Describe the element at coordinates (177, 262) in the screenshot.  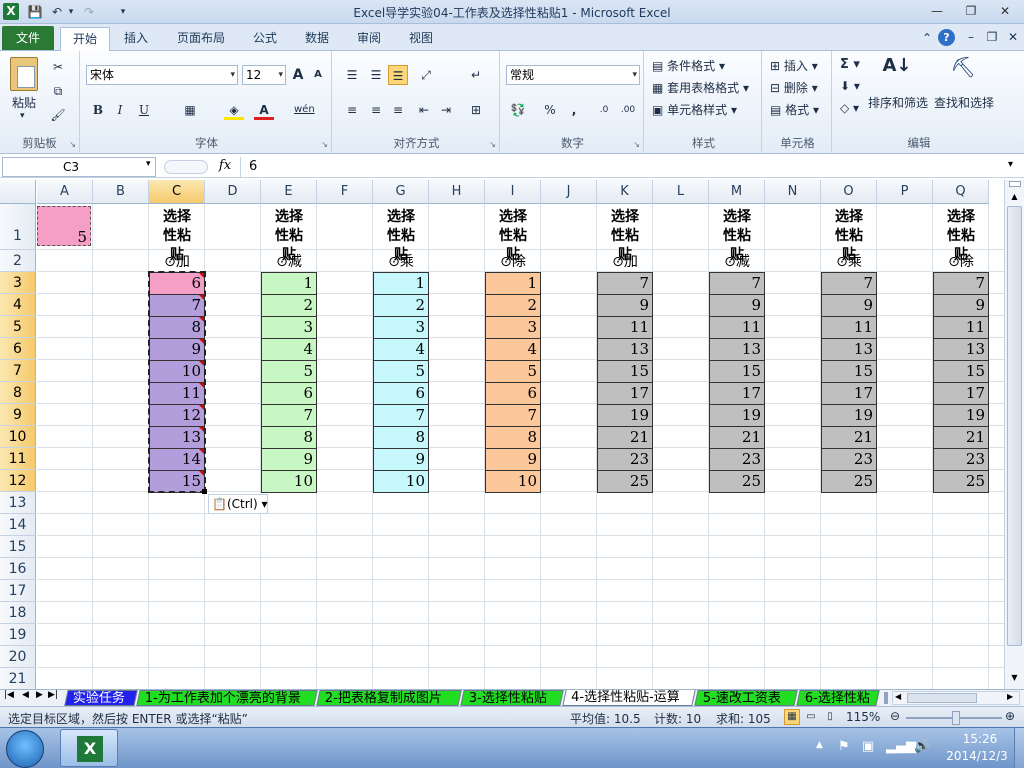
I see `cell-c2: ⊙加` at that location.